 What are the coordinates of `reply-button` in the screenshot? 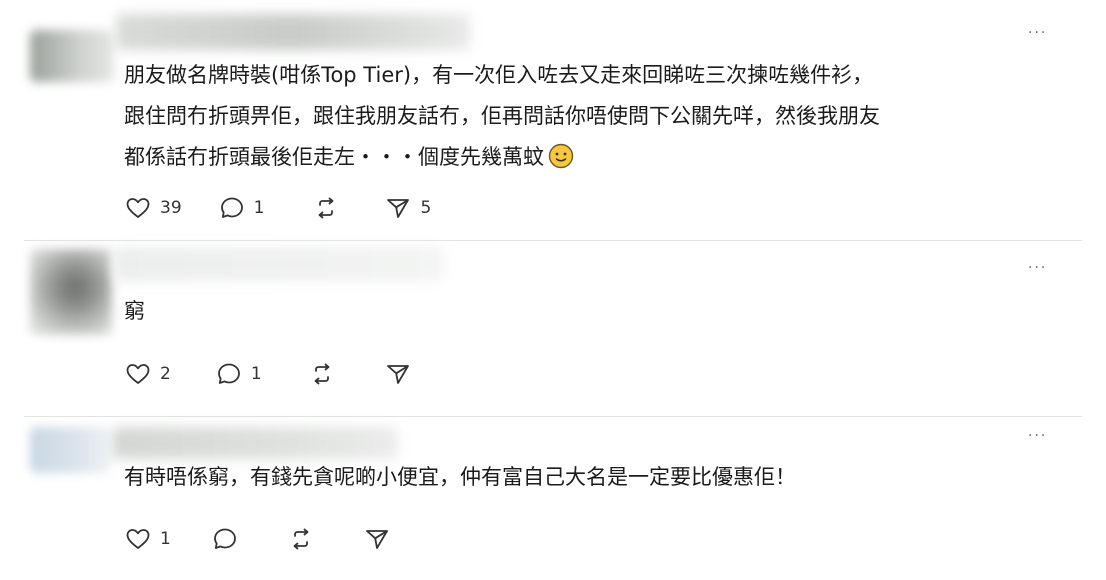 It's located at (225, 539).